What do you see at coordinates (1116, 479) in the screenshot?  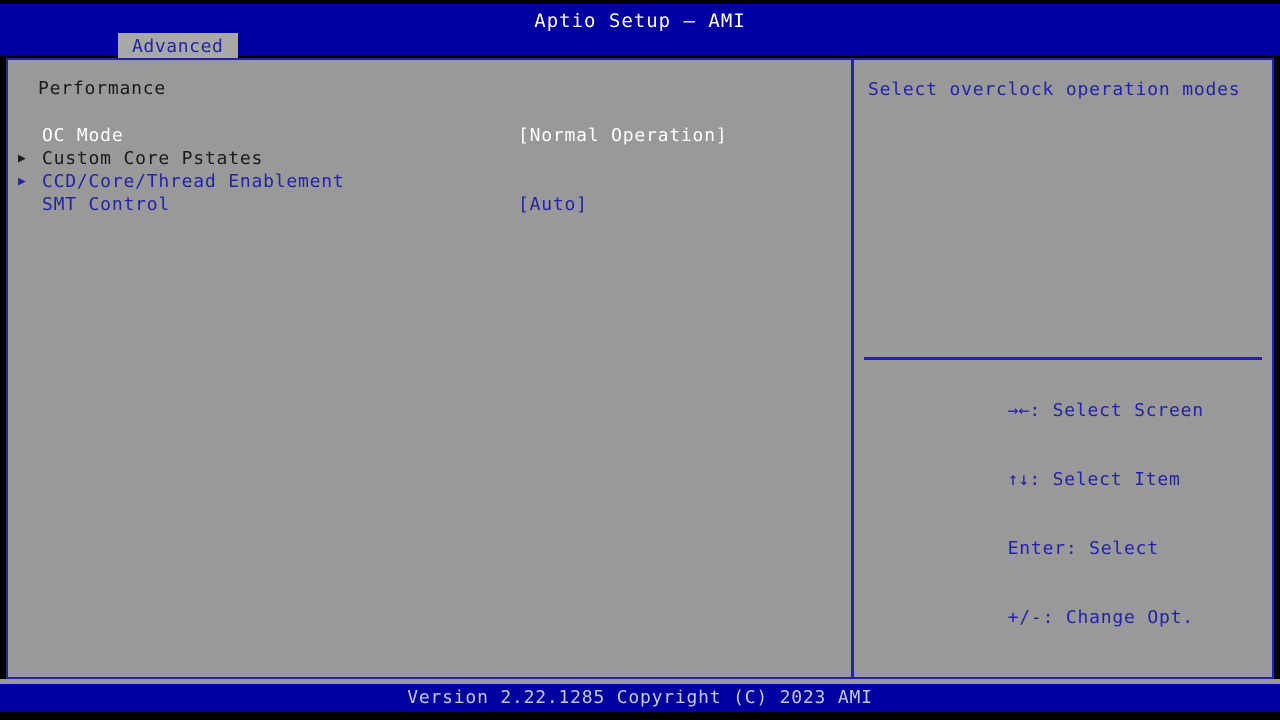 I see `legend-action-select-item: Select Item` at bounding box center [1116, 479].